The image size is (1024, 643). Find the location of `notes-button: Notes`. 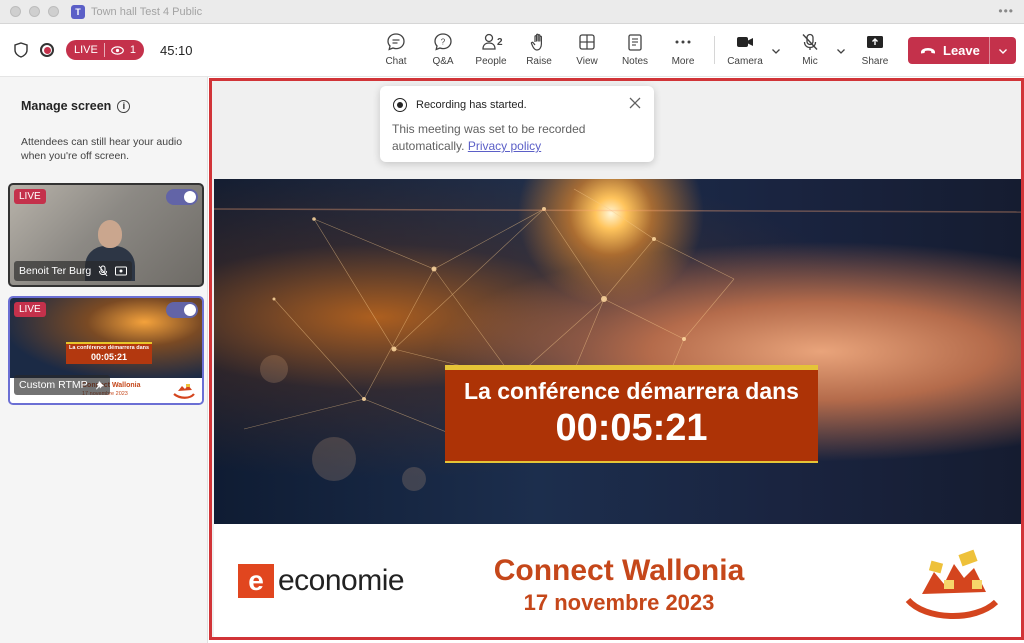

notes-button: Notes is located at coordinates (635, 49).